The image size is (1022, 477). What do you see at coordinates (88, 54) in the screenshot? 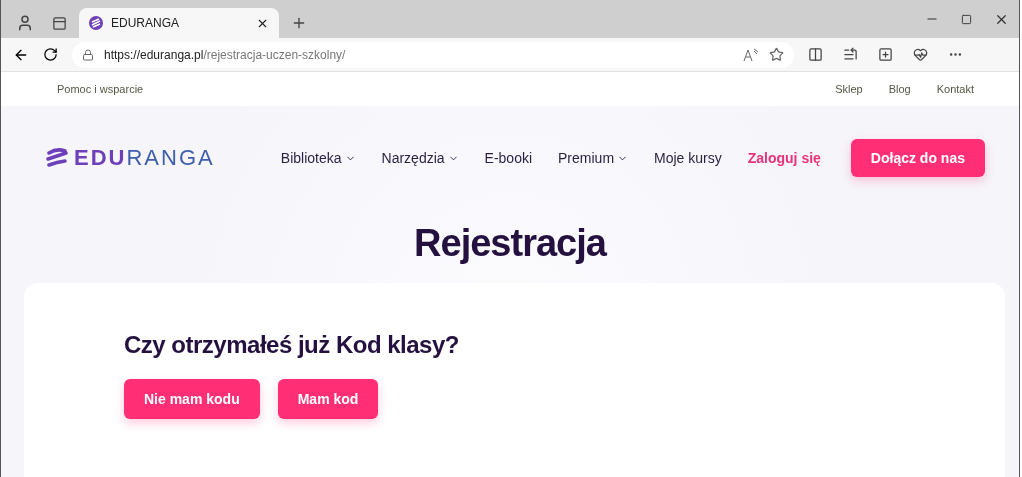
I see `lock-icon` at bounding box center [88, 54].